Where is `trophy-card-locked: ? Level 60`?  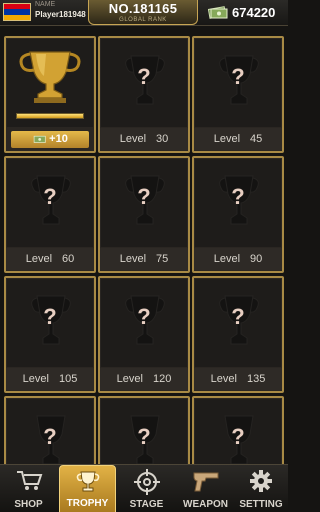 trophy-card-locked: ? Level 60 is located at coordinates (50, 214).